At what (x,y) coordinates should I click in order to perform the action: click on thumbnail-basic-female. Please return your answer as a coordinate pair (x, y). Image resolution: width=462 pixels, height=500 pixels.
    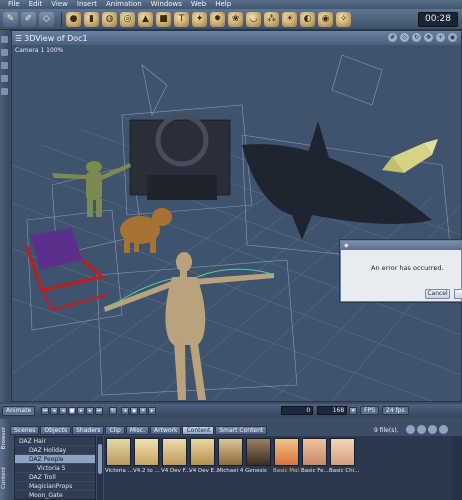
    Looking at the image, I should click on (314, 452).